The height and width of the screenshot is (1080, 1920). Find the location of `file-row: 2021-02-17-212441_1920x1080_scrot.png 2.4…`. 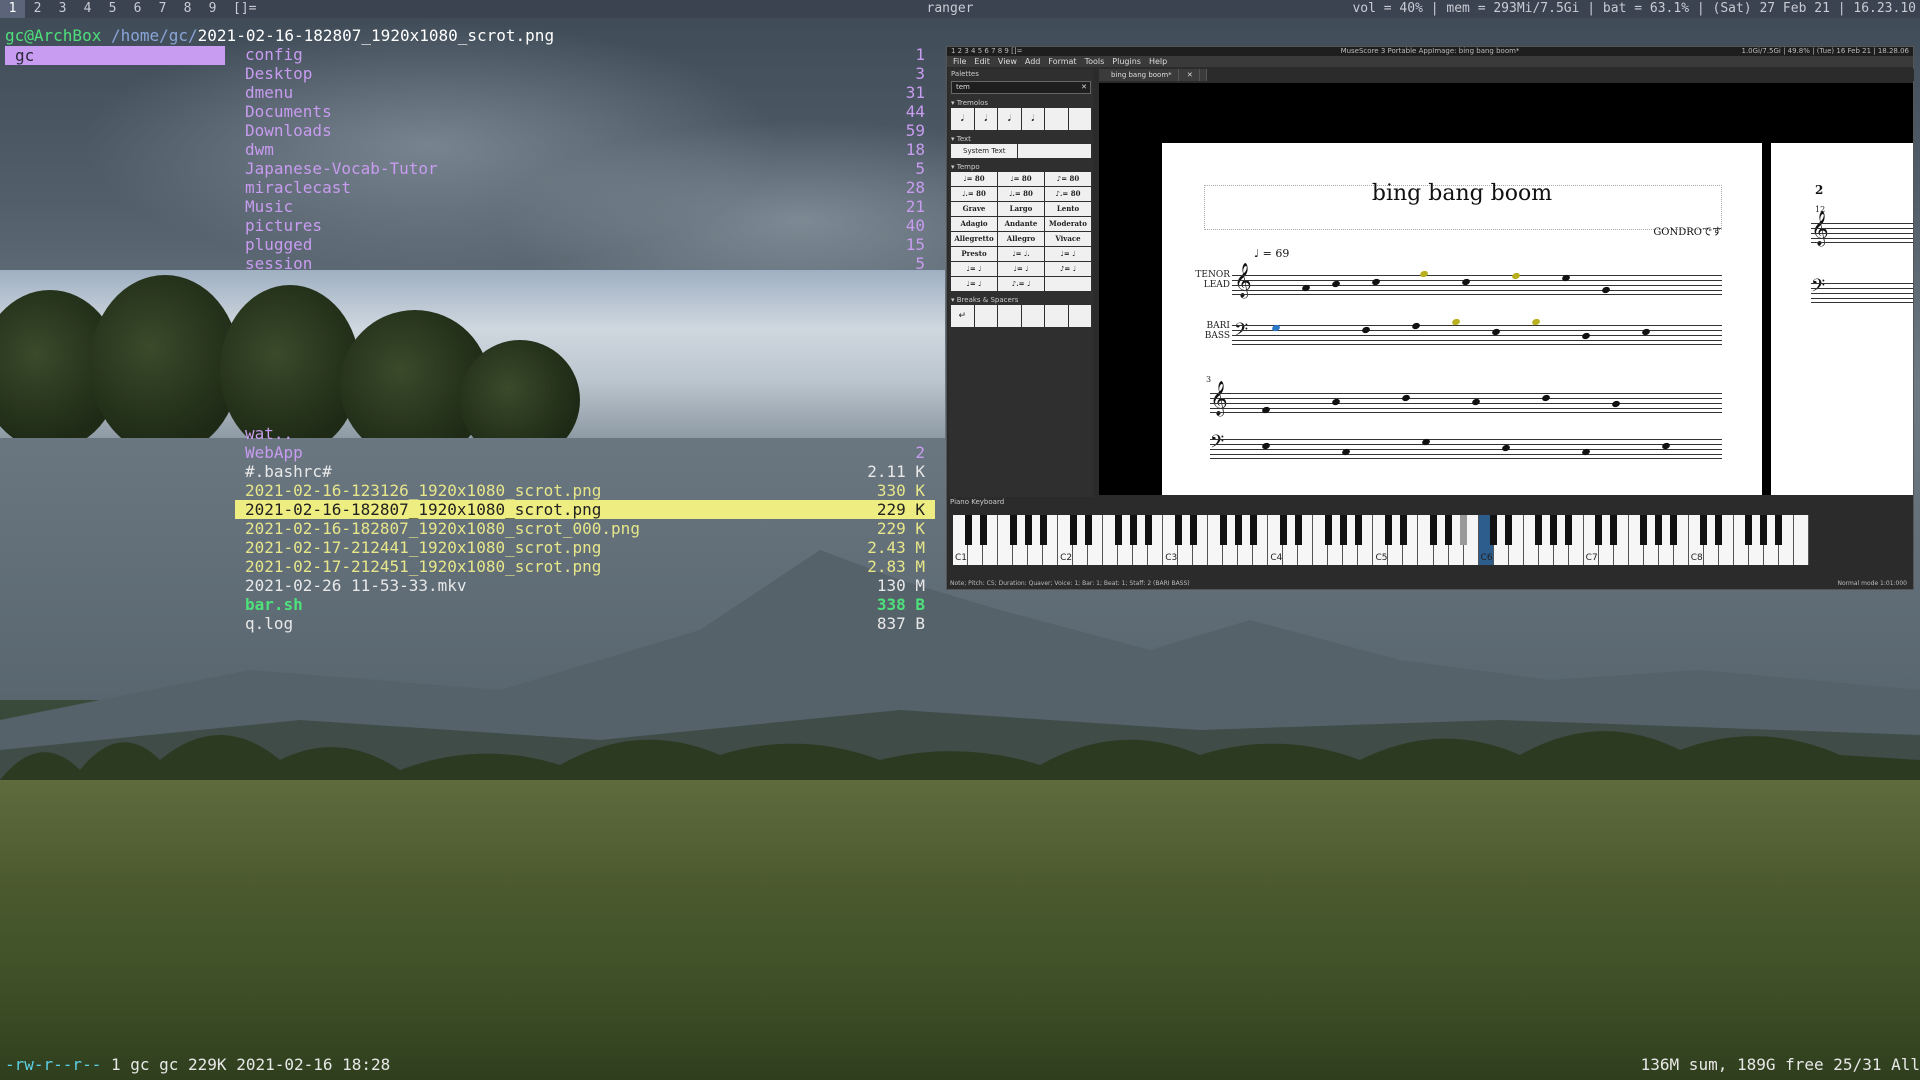

file-row: 2021-02-17-212441_1920x1080_scrot.png 2.4… is located at coordinates (585, 547).